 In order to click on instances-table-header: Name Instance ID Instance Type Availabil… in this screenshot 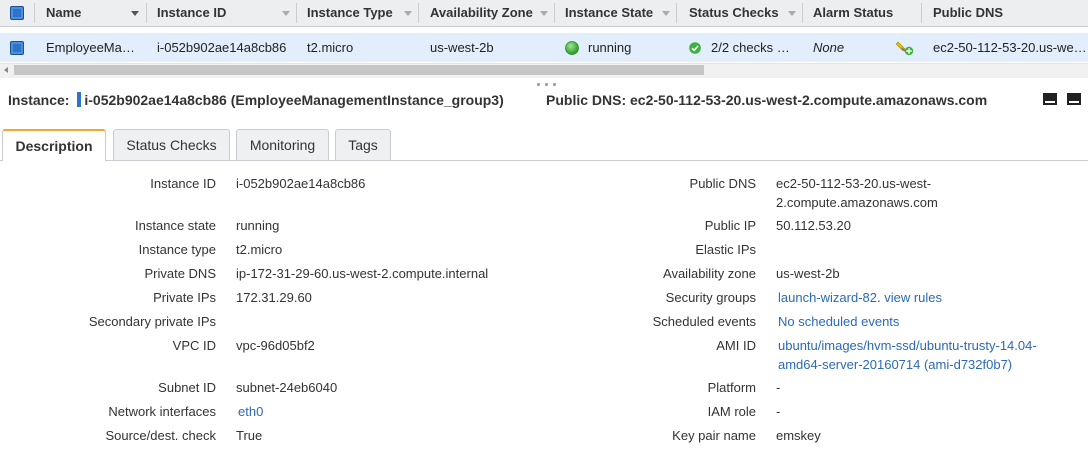, I will do `click(544, 13)`.